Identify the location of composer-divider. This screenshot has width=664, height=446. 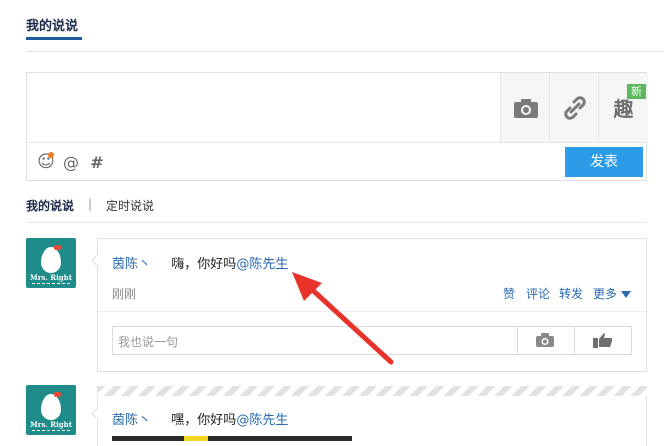
(336, 142).